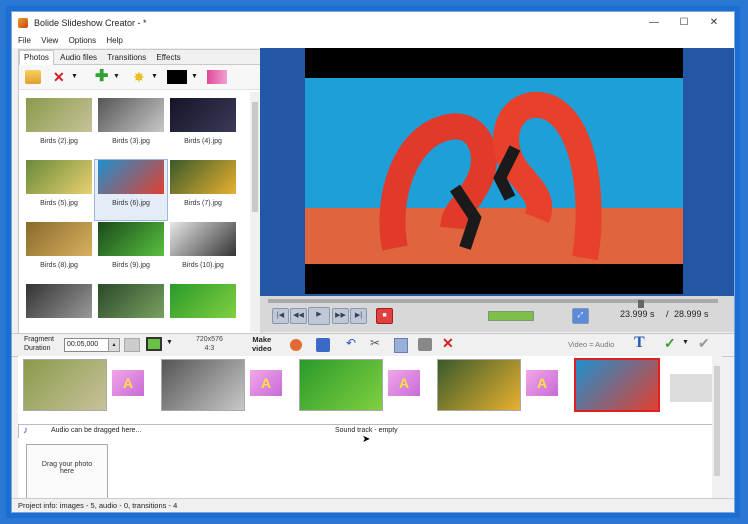  I want to click on color-dropdown-icon: ▼, so click(199, 77).